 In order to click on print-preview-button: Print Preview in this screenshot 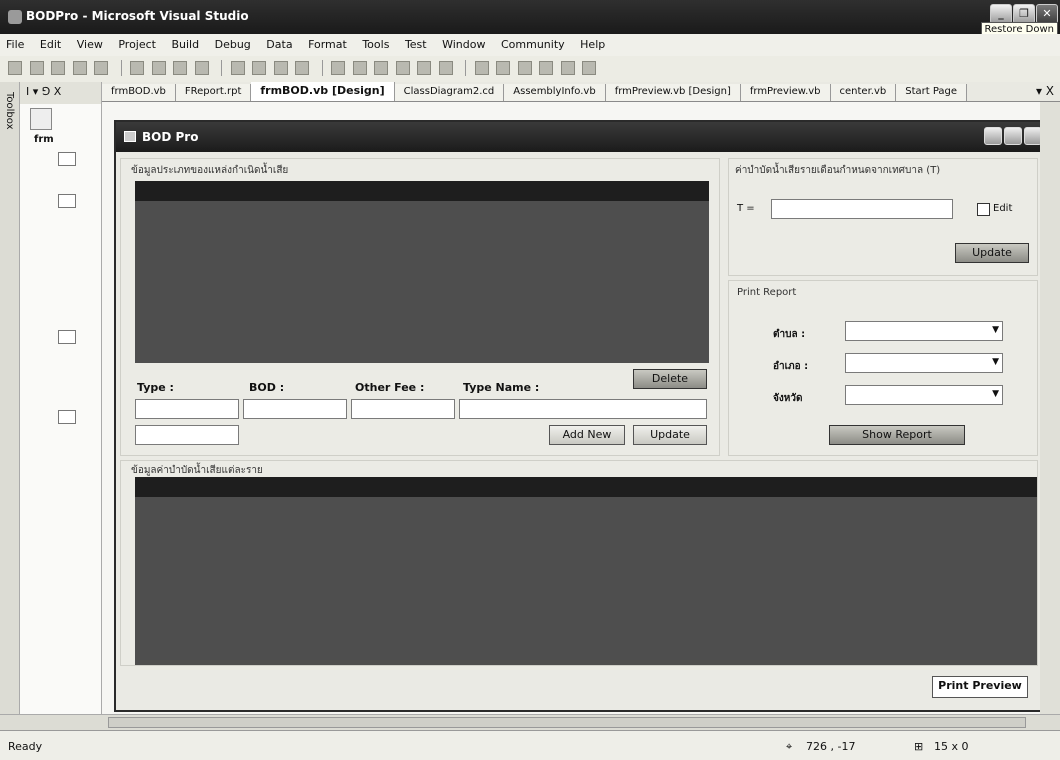, I will do `click(980, 687)`.